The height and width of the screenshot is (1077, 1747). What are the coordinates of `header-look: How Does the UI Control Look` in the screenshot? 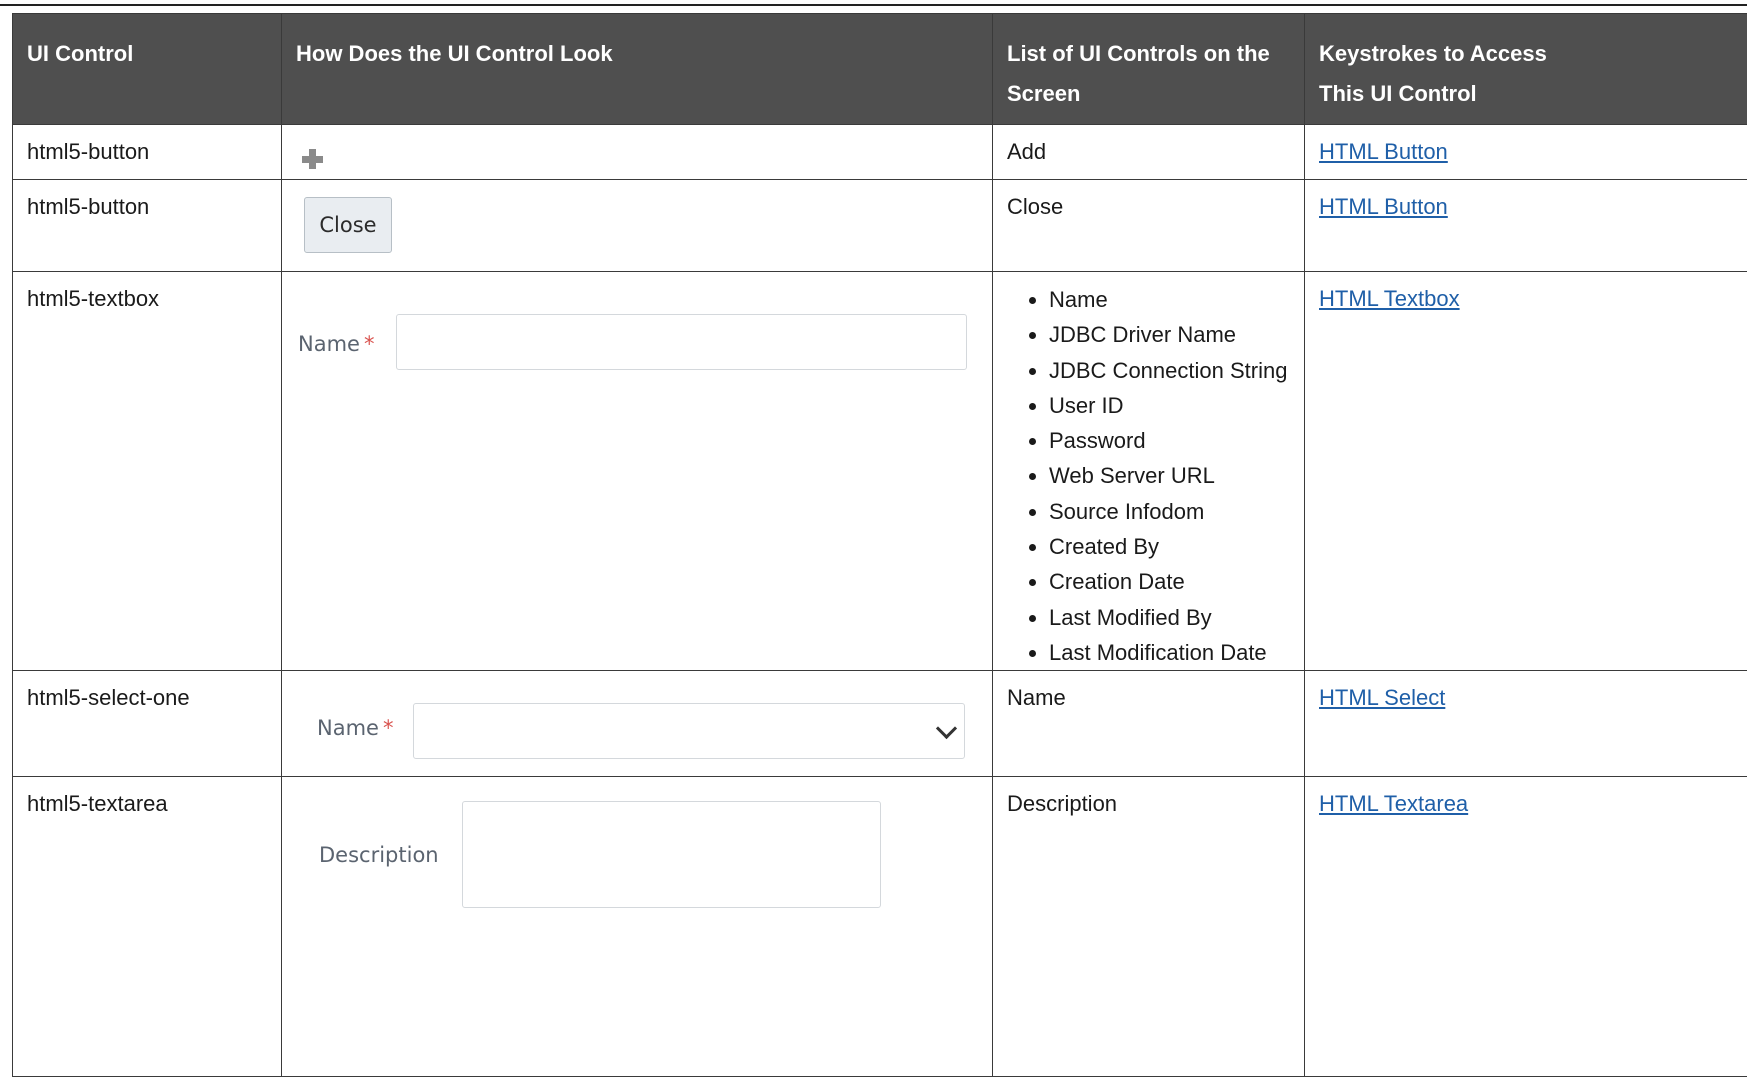 It's located at (637, 69).